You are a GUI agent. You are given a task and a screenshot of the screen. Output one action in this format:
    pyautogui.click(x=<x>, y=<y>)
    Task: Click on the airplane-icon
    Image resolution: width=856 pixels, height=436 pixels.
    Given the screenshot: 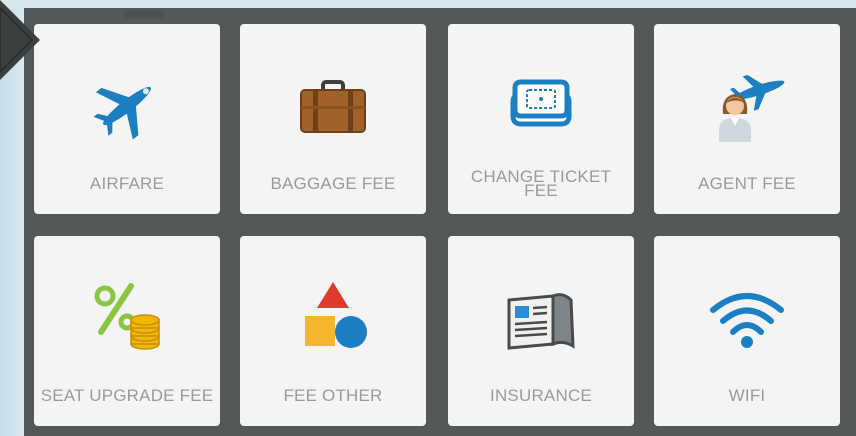 What is the action you would take?
    pyautogui.click(x=127, y=106)
    